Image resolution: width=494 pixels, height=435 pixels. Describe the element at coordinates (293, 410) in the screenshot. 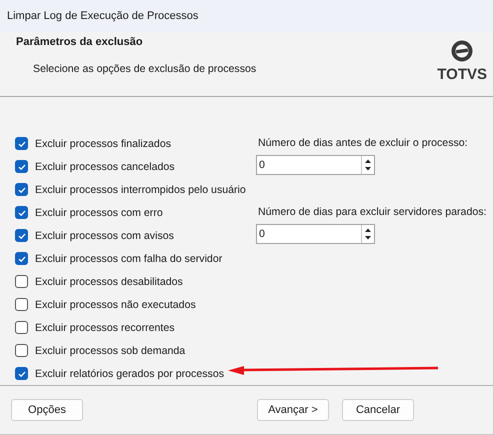

I see `next-button: Avançar >` at that location.